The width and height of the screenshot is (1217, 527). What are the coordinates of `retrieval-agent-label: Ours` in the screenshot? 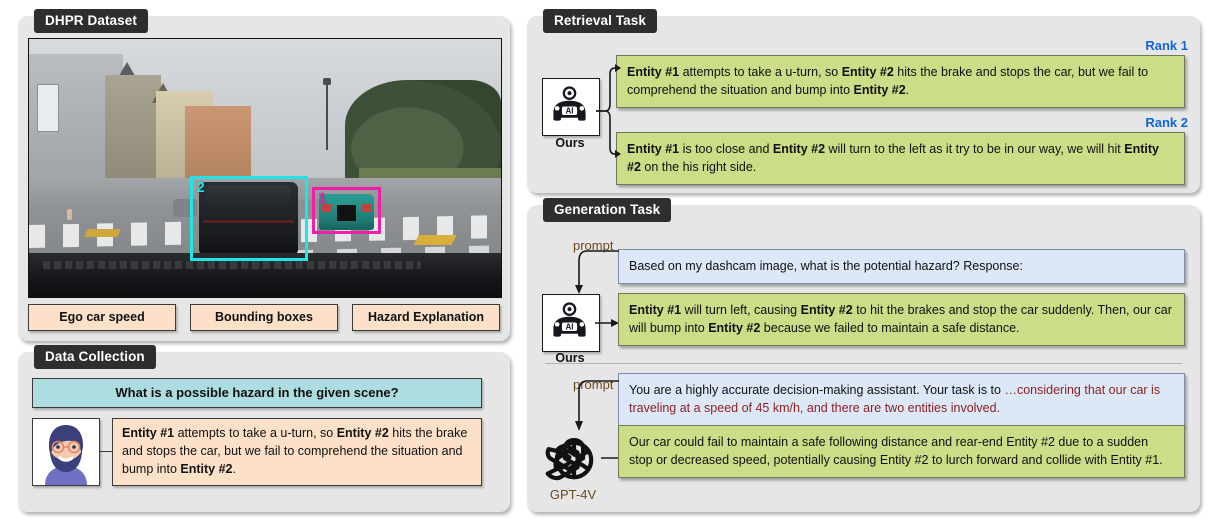 It's located at (570, 143).